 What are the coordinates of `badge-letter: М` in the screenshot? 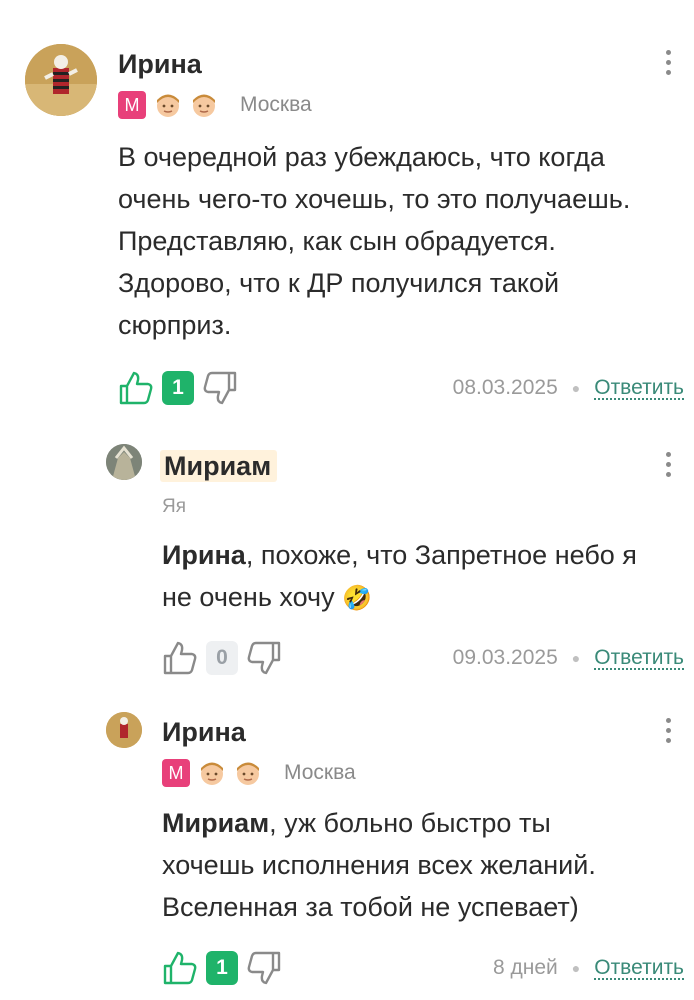 It's located at (176, 773).